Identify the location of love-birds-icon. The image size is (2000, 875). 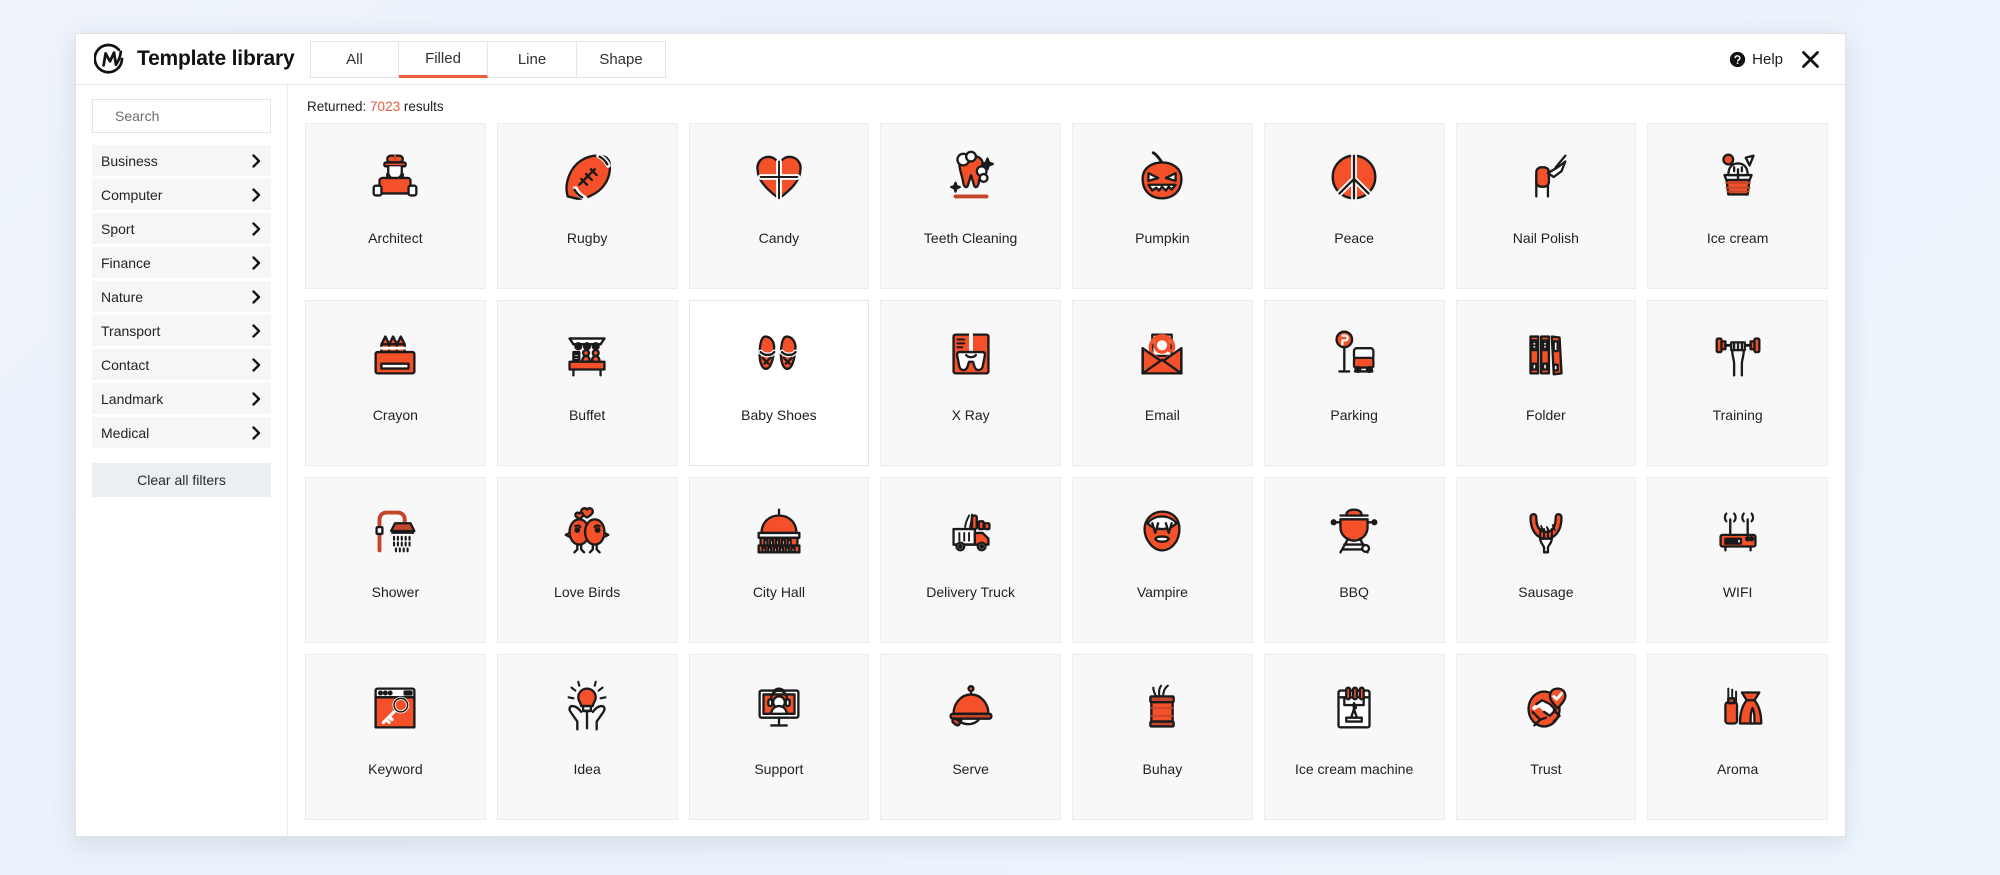
(587, 531).